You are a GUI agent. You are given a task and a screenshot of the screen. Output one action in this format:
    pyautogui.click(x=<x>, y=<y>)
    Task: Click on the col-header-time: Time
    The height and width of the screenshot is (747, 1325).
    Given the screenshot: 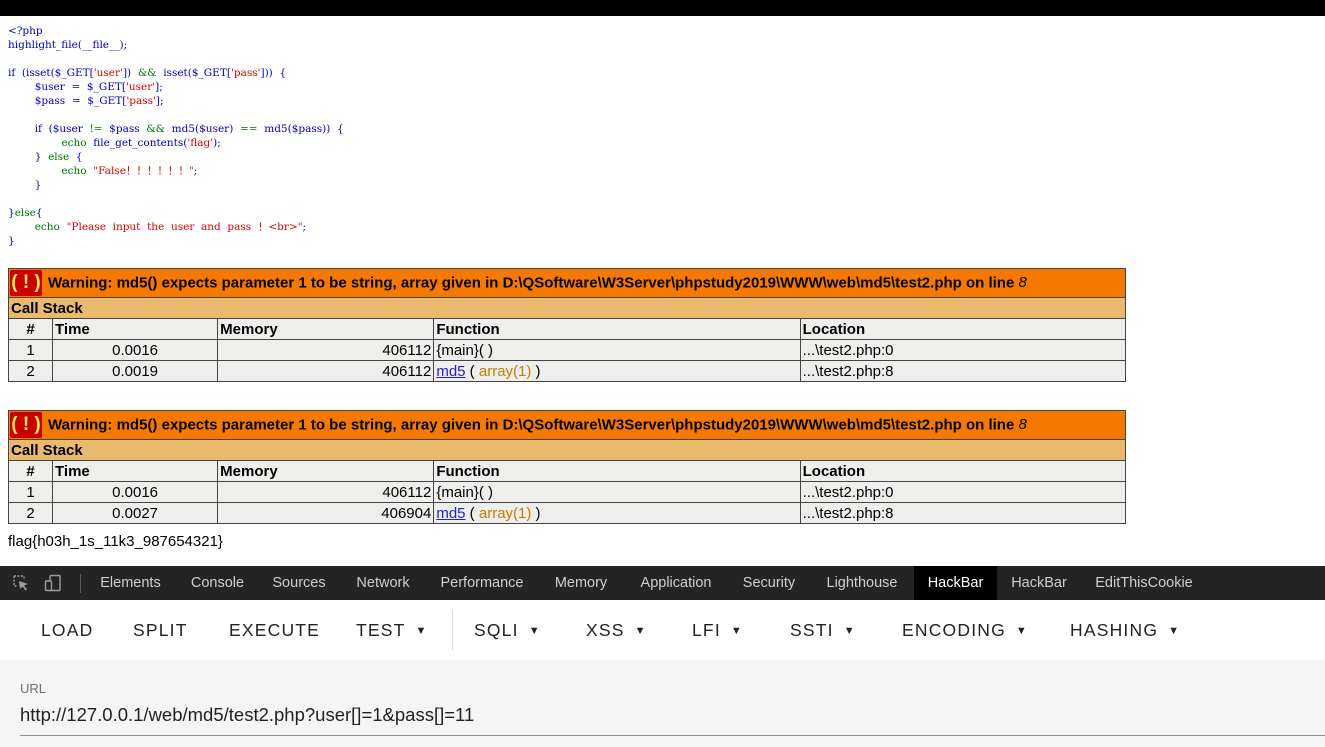 What is the action you would take?
    pyautogui.click(x=135, y=329)
    